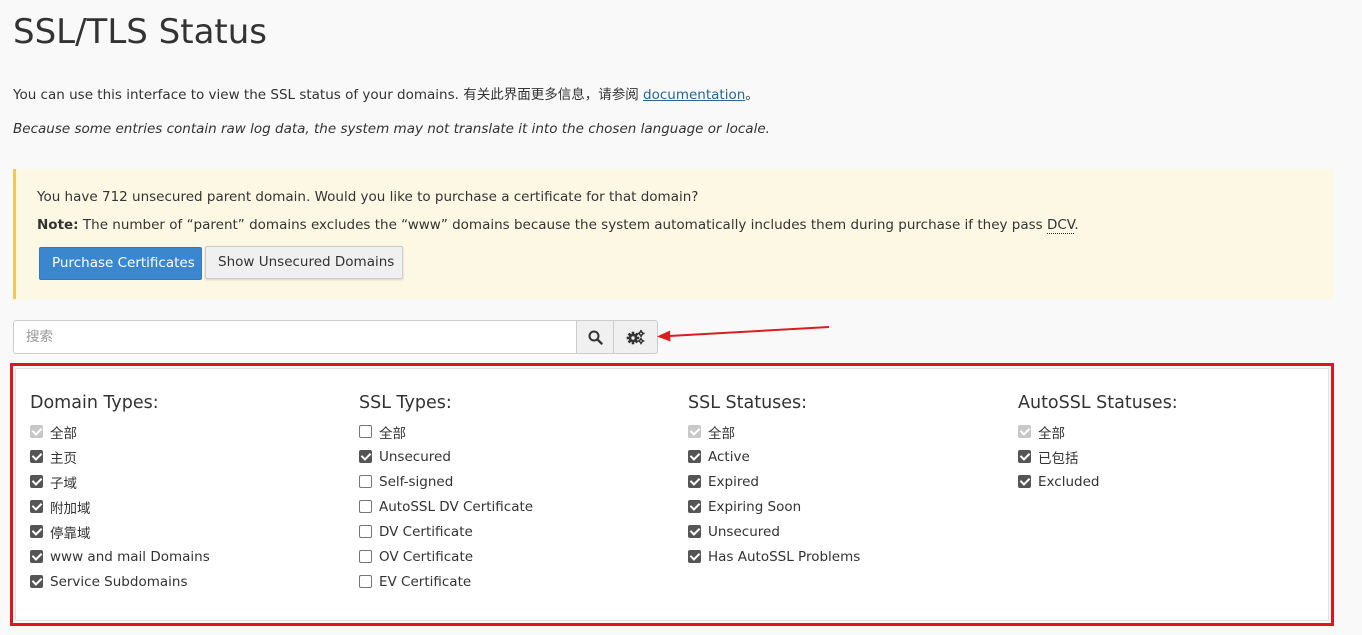 This screenshot has height=635, width=1362. Describe the element at coordinates (729, 456) in the screenshot. I see `option-label: Active` at that location.